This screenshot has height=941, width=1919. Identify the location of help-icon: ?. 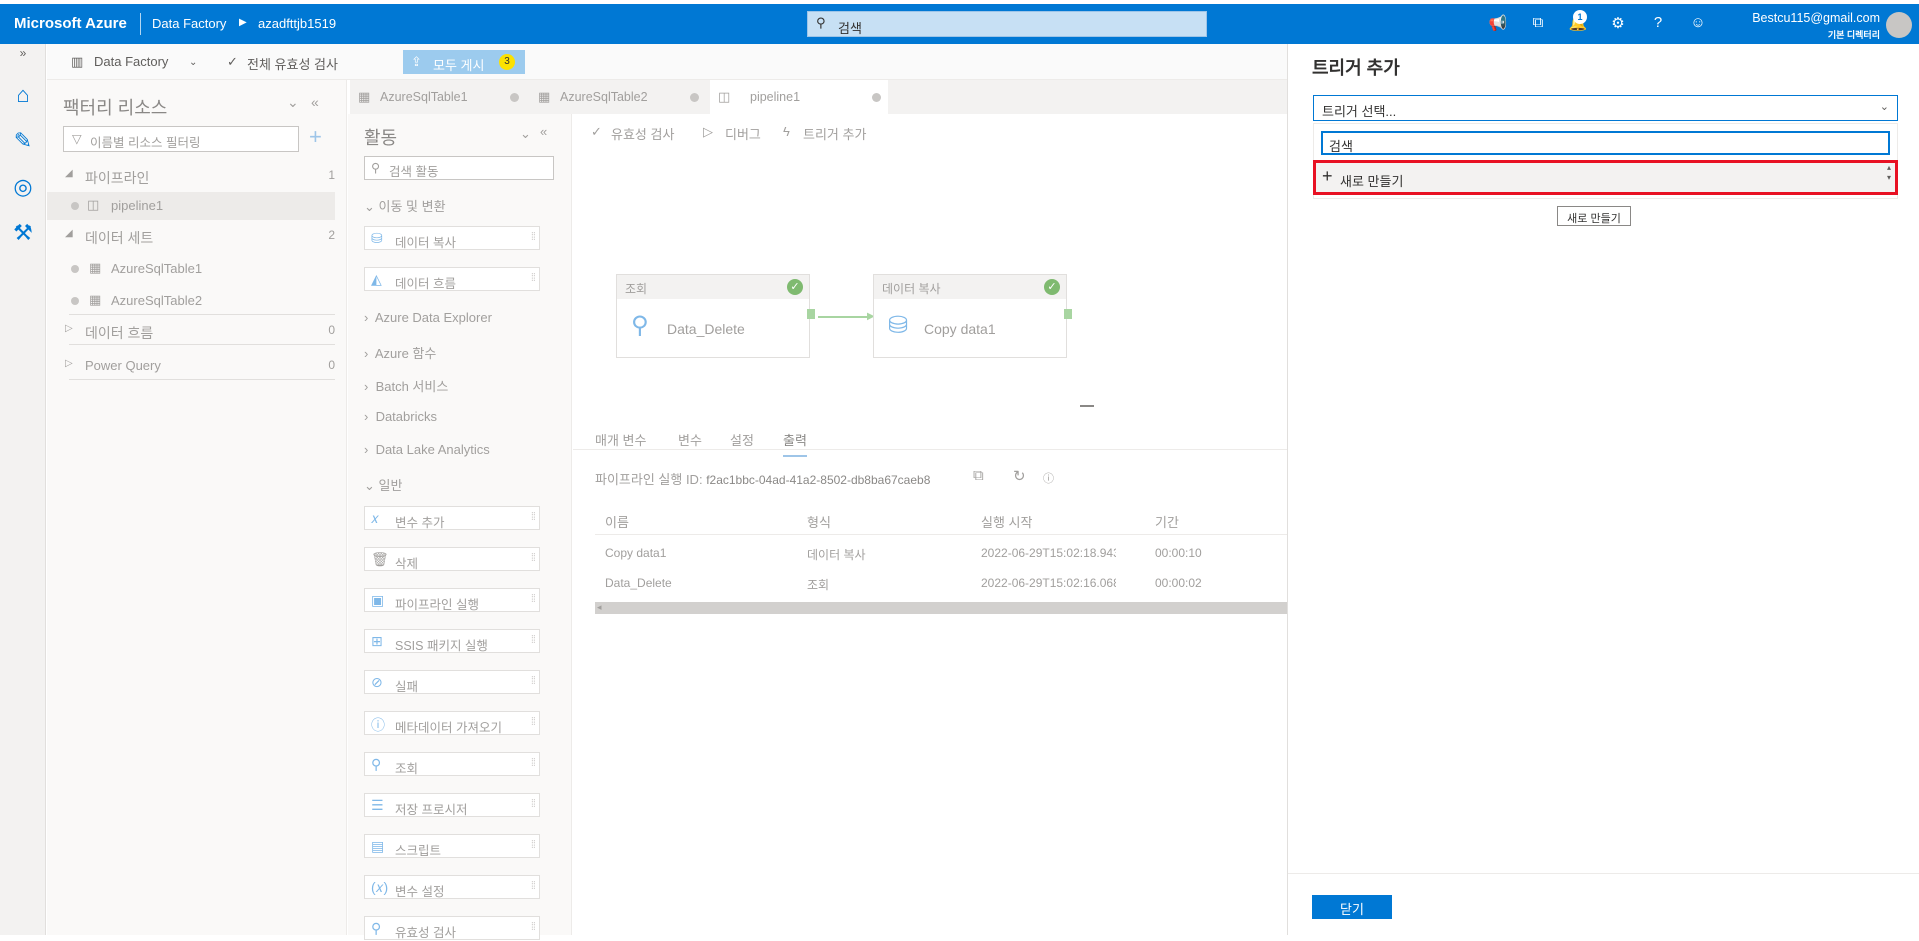
(1658, 24).